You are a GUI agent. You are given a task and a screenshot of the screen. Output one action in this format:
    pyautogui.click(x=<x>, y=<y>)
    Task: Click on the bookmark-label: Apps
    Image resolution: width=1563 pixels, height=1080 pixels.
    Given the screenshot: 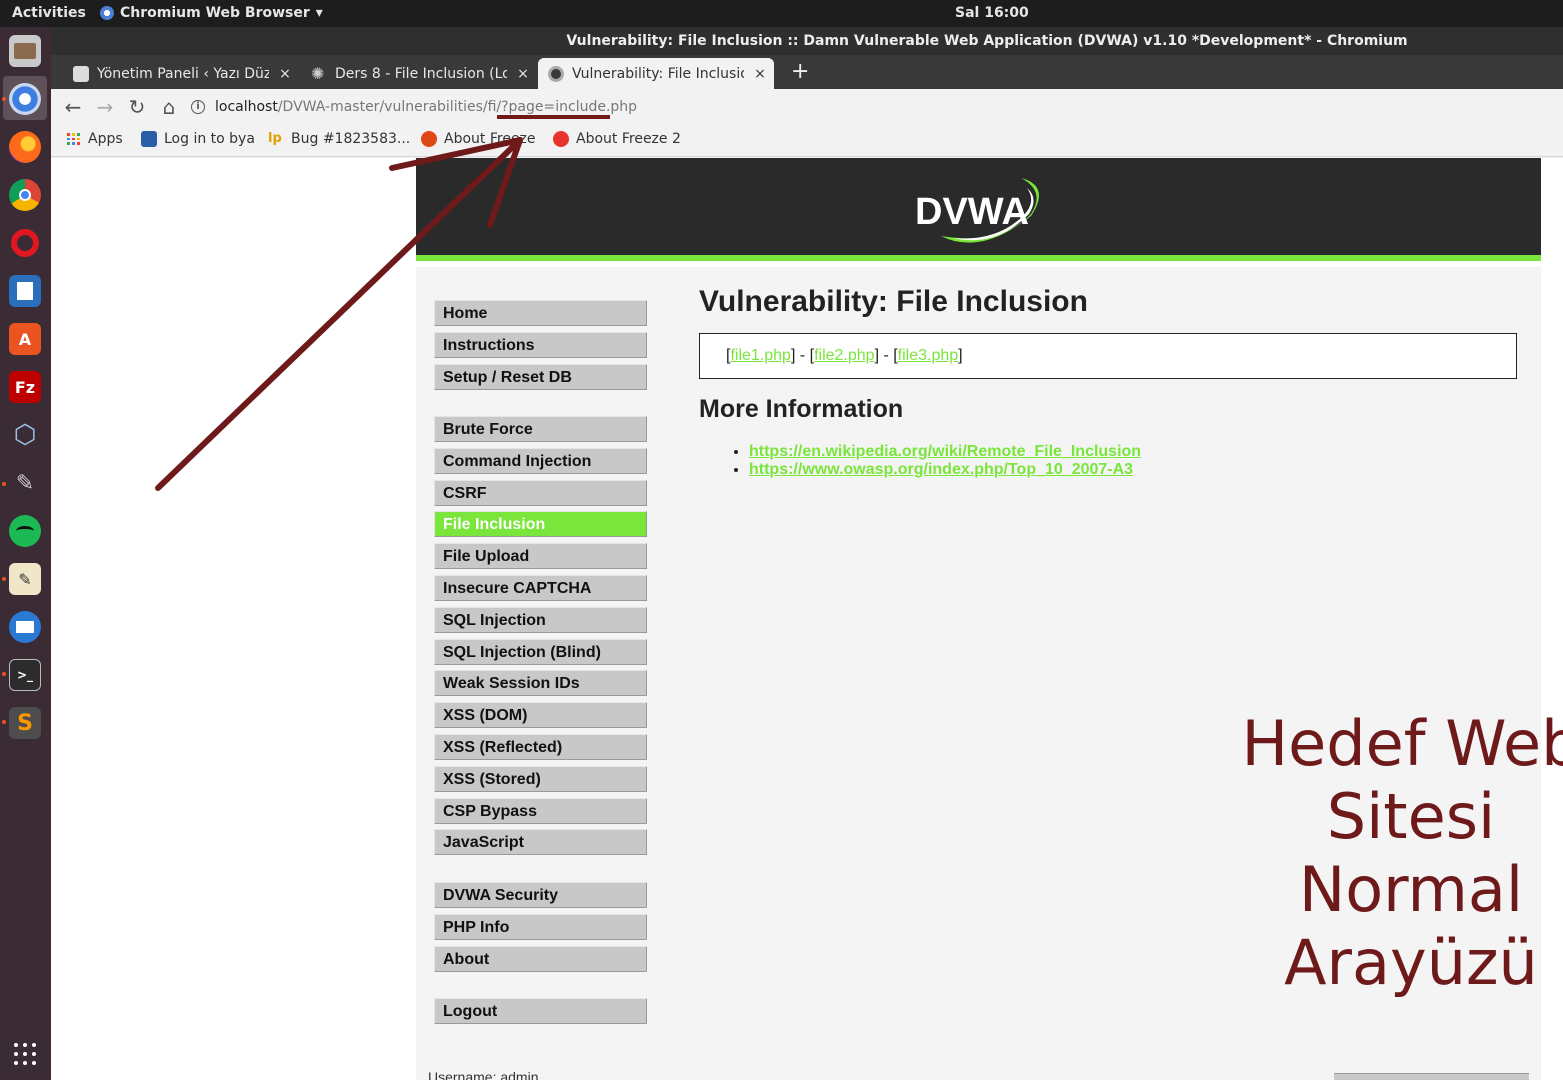 What is the action you would take?
    pyautogui.click(x=105, y=139)
    